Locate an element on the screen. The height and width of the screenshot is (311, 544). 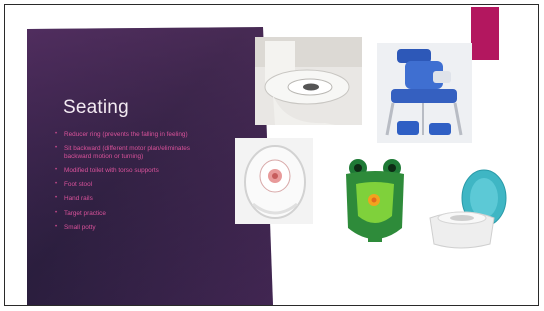
slide-title: Seating is located at coordinates (96, 107).